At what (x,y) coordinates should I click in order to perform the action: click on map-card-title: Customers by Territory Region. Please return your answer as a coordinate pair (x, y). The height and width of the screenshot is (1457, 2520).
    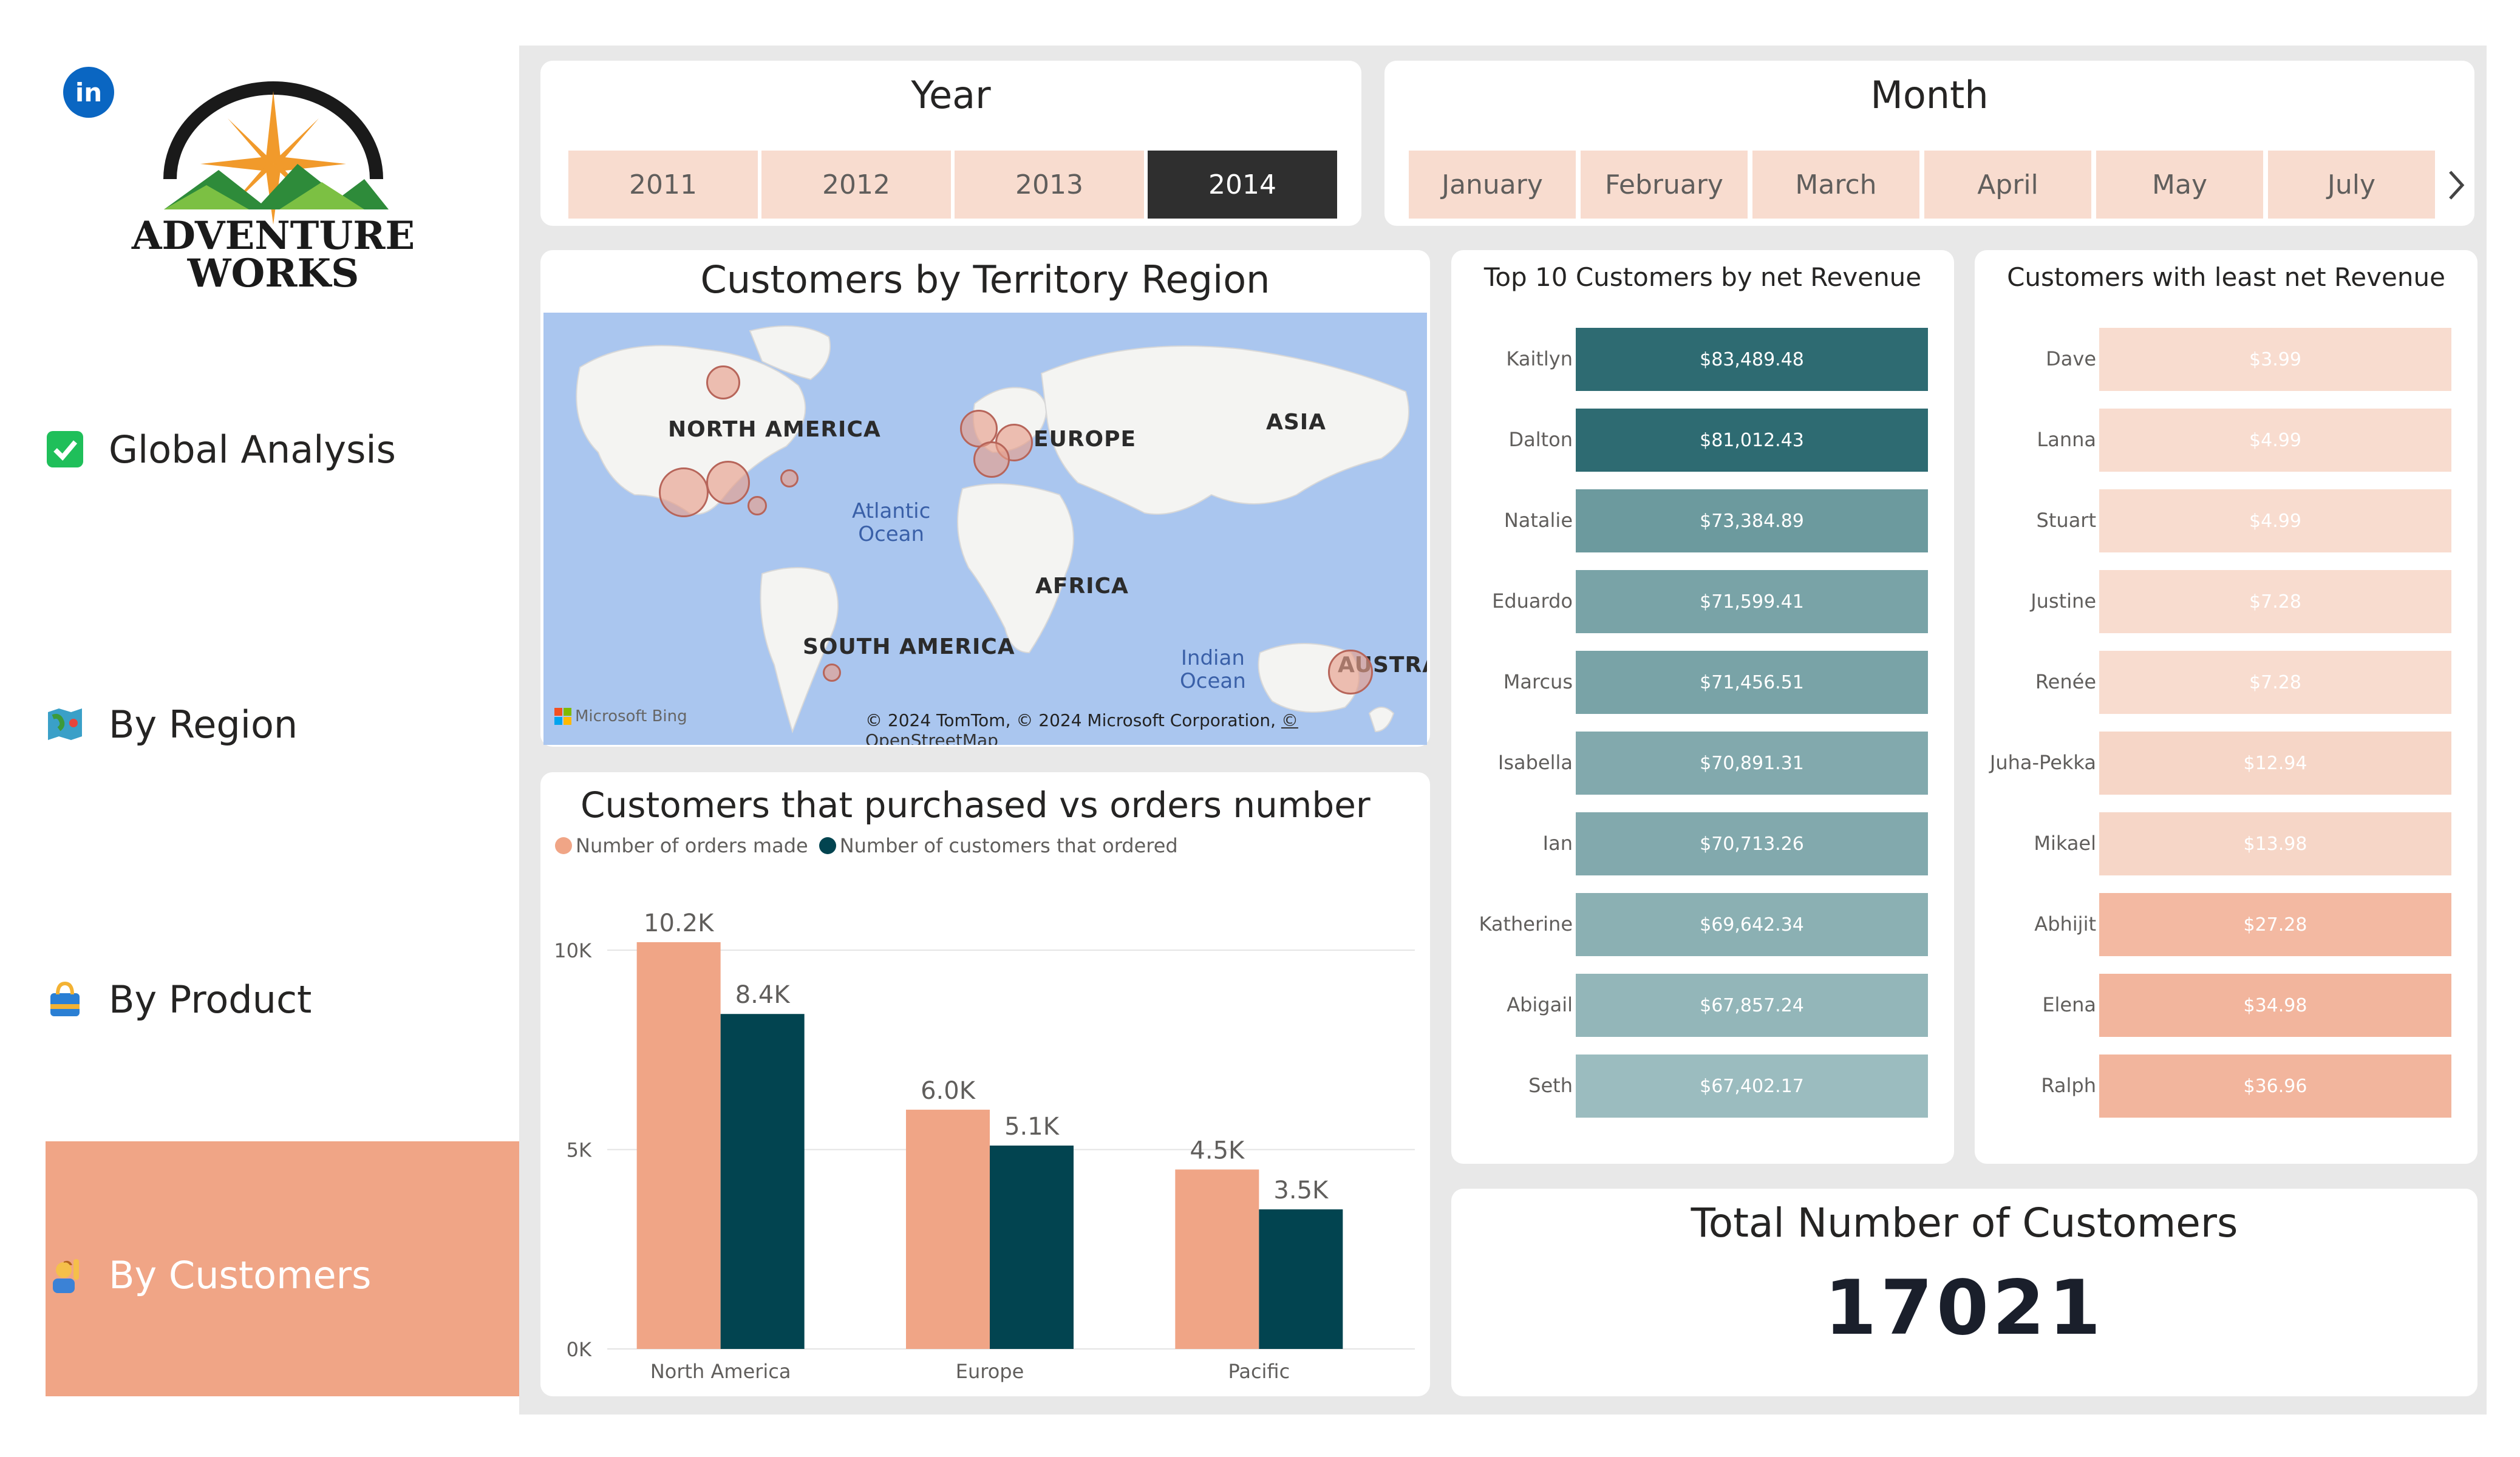
    Looking at the image, I should click on (985, 279).